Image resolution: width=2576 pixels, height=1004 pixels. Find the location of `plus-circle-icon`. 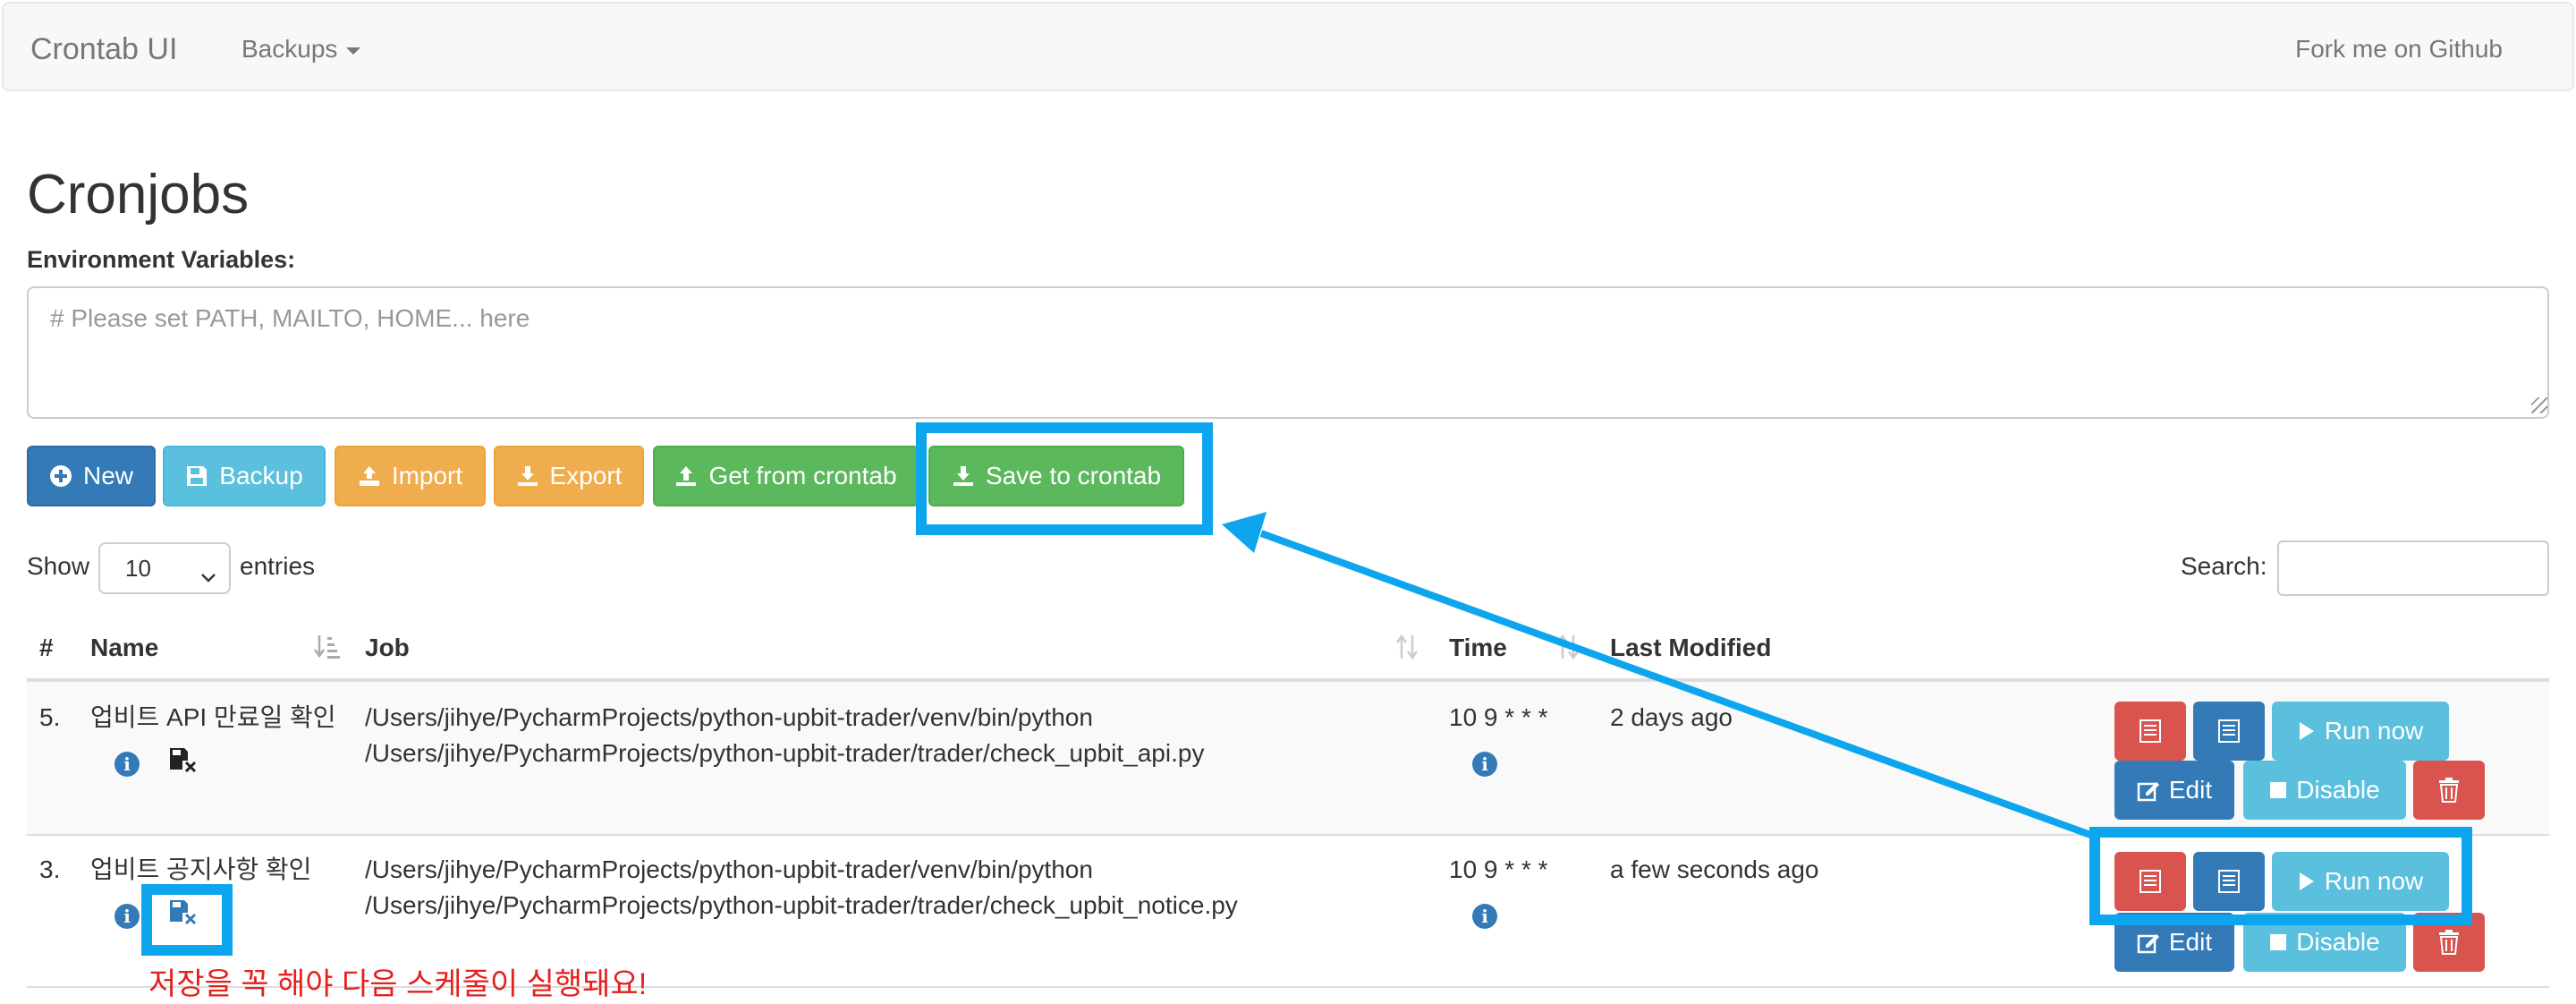

plus-circle-icon is located at coordinates (60, 476).